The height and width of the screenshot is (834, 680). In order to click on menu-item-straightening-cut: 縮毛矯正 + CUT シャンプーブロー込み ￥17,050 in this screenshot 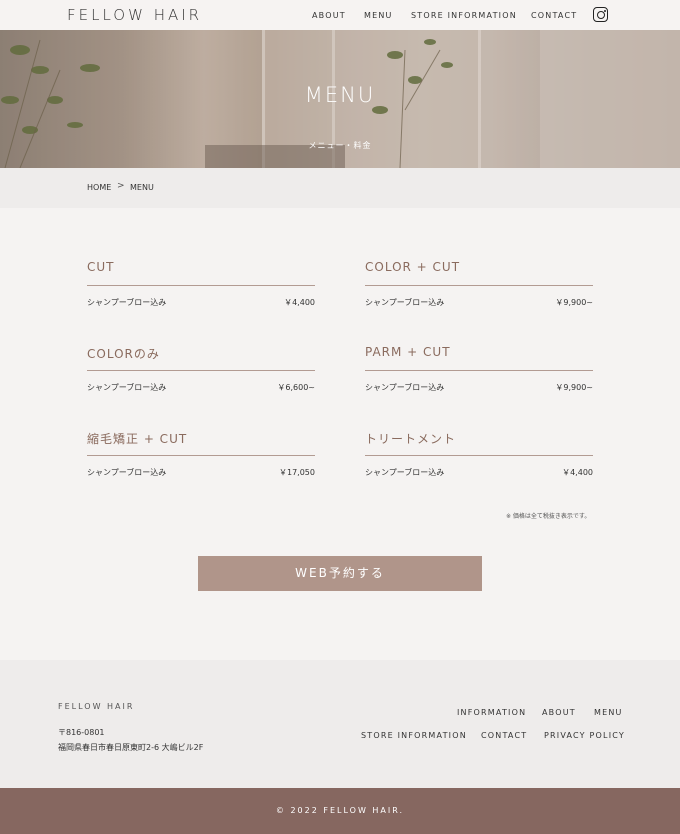, I will do `click(201, 453)`.